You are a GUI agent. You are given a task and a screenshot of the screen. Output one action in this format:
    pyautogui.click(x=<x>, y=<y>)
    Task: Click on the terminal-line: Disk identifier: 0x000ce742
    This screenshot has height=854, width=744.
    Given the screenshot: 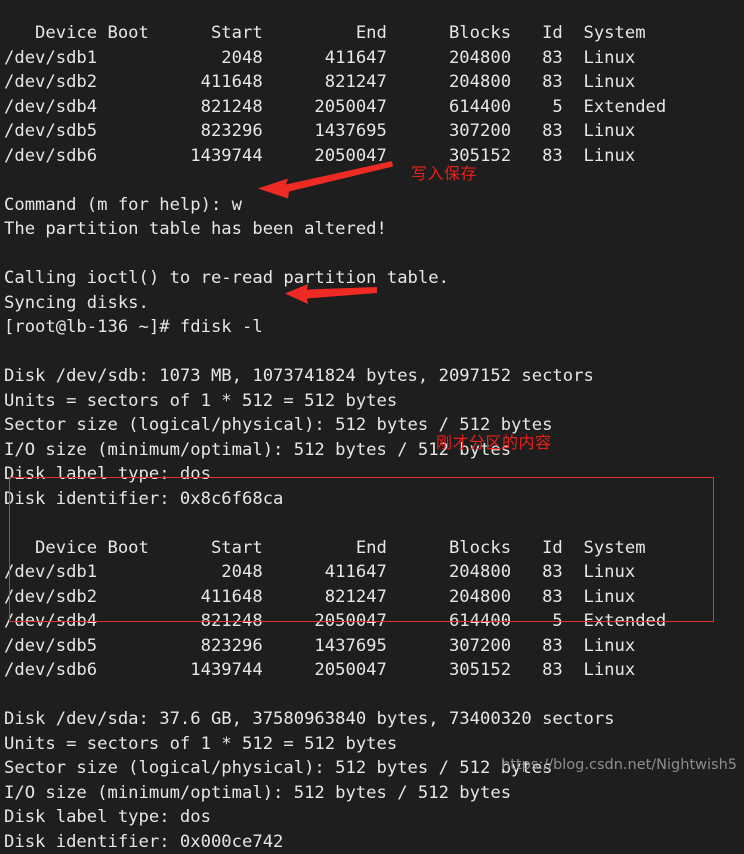 What is the action you would take?
    pyautogui.click(x=143, y=842)
    